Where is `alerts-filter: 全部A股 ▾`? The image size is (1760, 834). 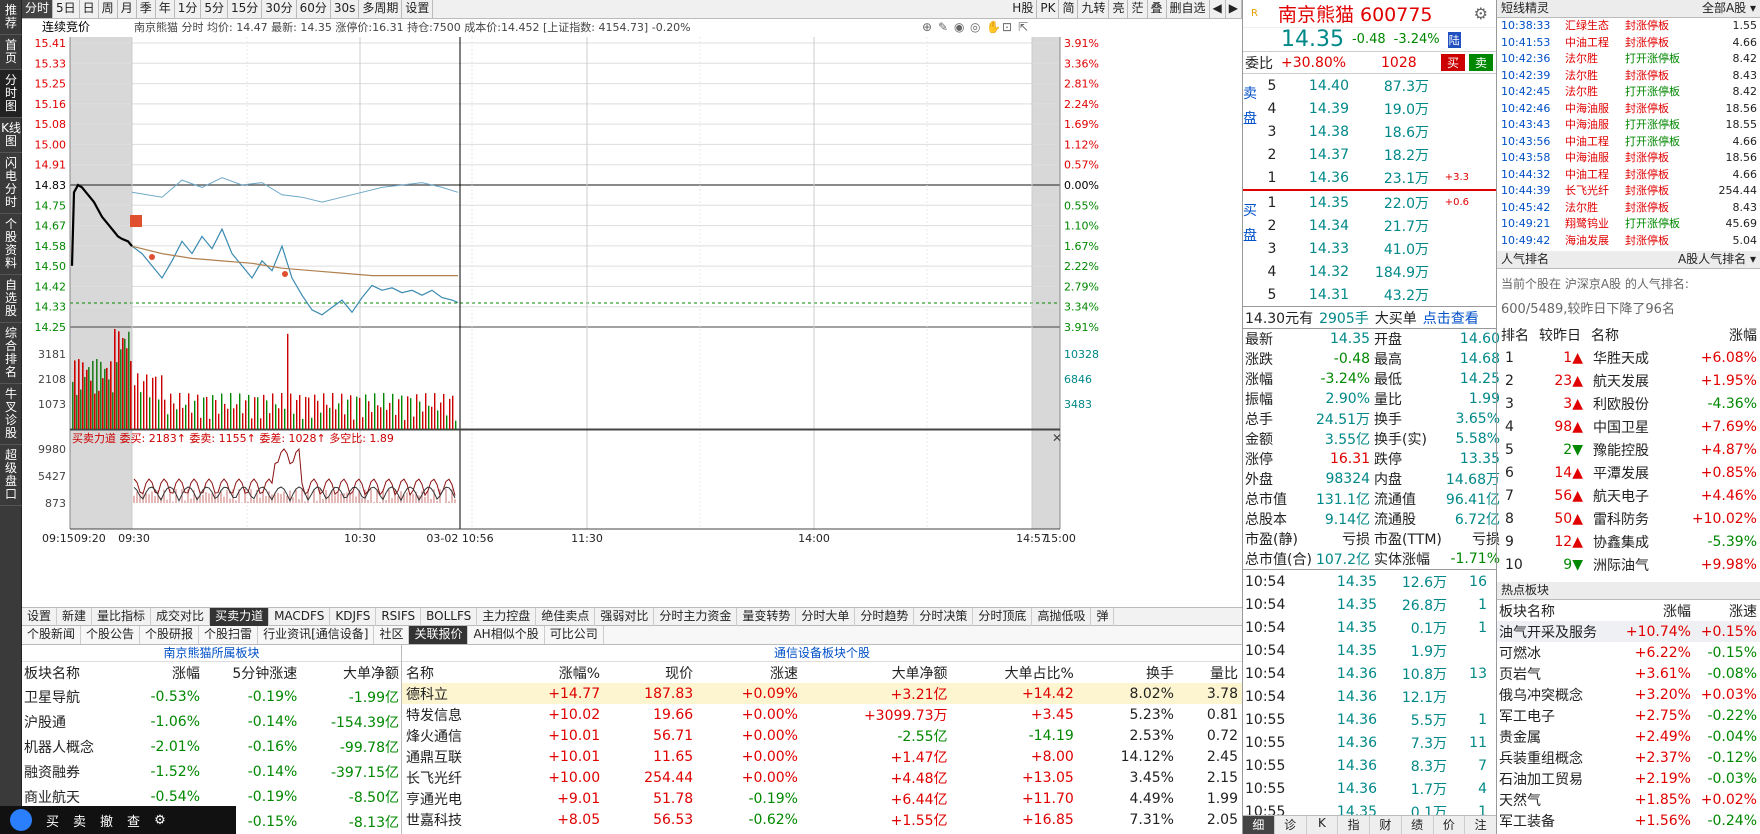
alerts-filter: 全部A股 ▾ is located at coordinates (1729, 8).